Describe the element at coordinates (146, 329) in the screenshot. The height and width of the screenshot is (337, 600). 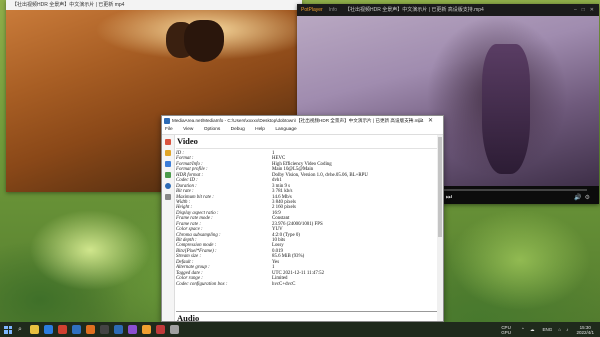
I see `potplayer-taskbar-icon` at that location.